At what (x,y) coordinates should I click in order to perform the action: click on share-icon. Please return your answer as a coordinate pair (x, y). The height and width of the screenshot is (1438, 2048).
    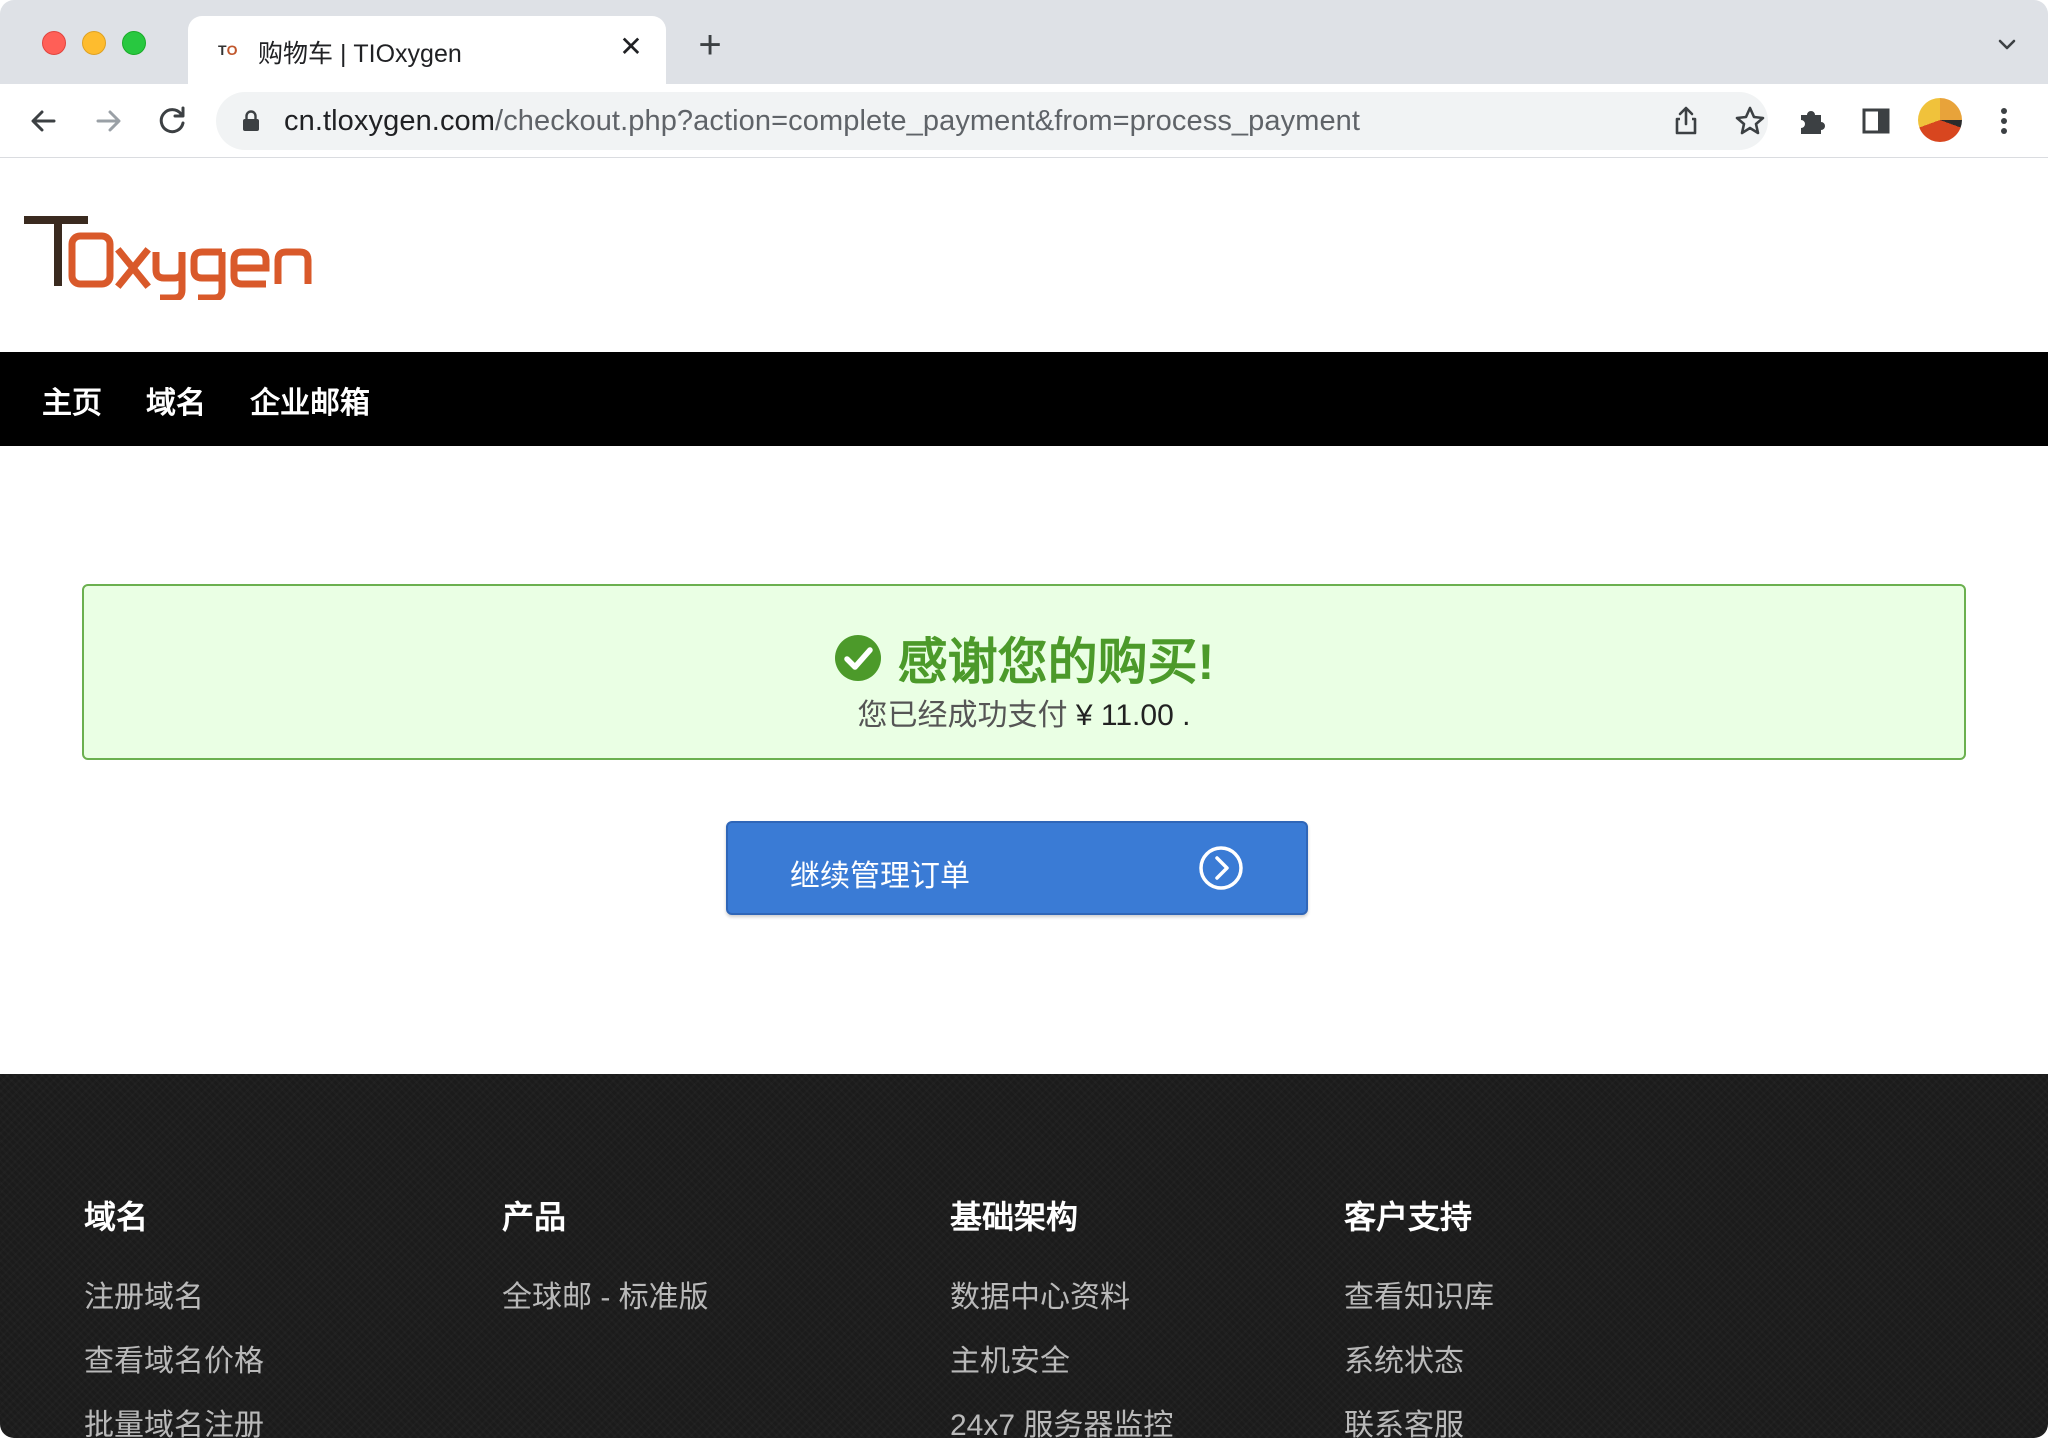
    Looking at the image, I should click on (1686, 121).